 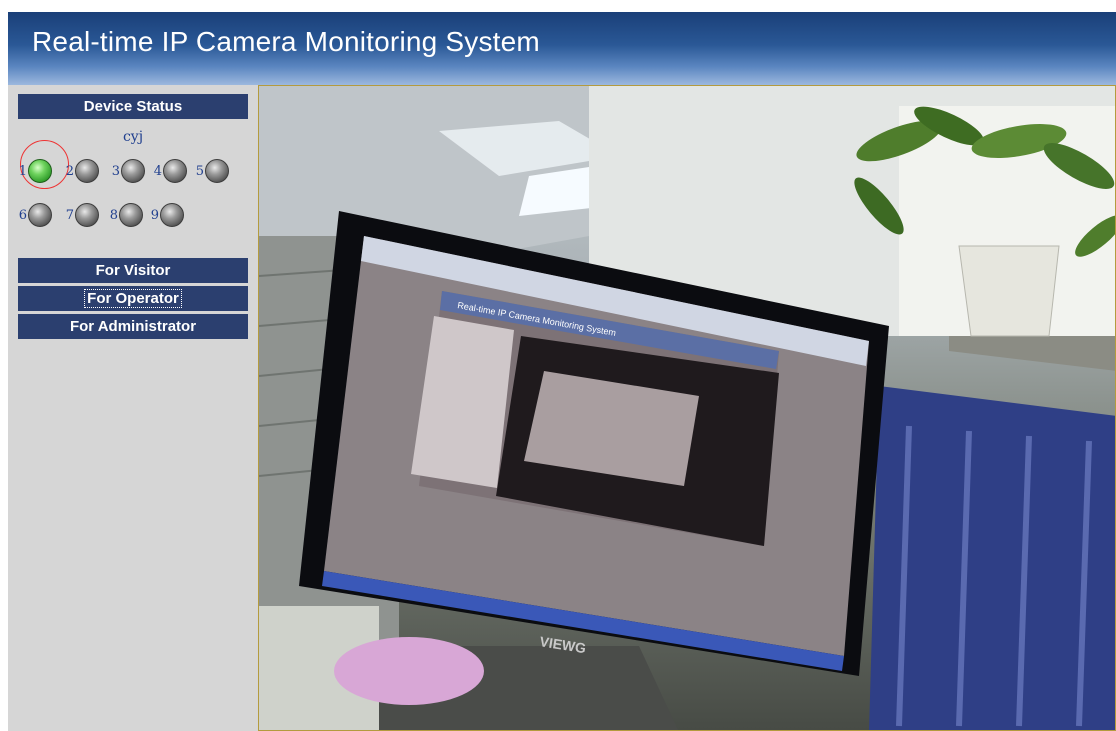 I want to click on camera-1-button: 1, so click(x=34, y=171).